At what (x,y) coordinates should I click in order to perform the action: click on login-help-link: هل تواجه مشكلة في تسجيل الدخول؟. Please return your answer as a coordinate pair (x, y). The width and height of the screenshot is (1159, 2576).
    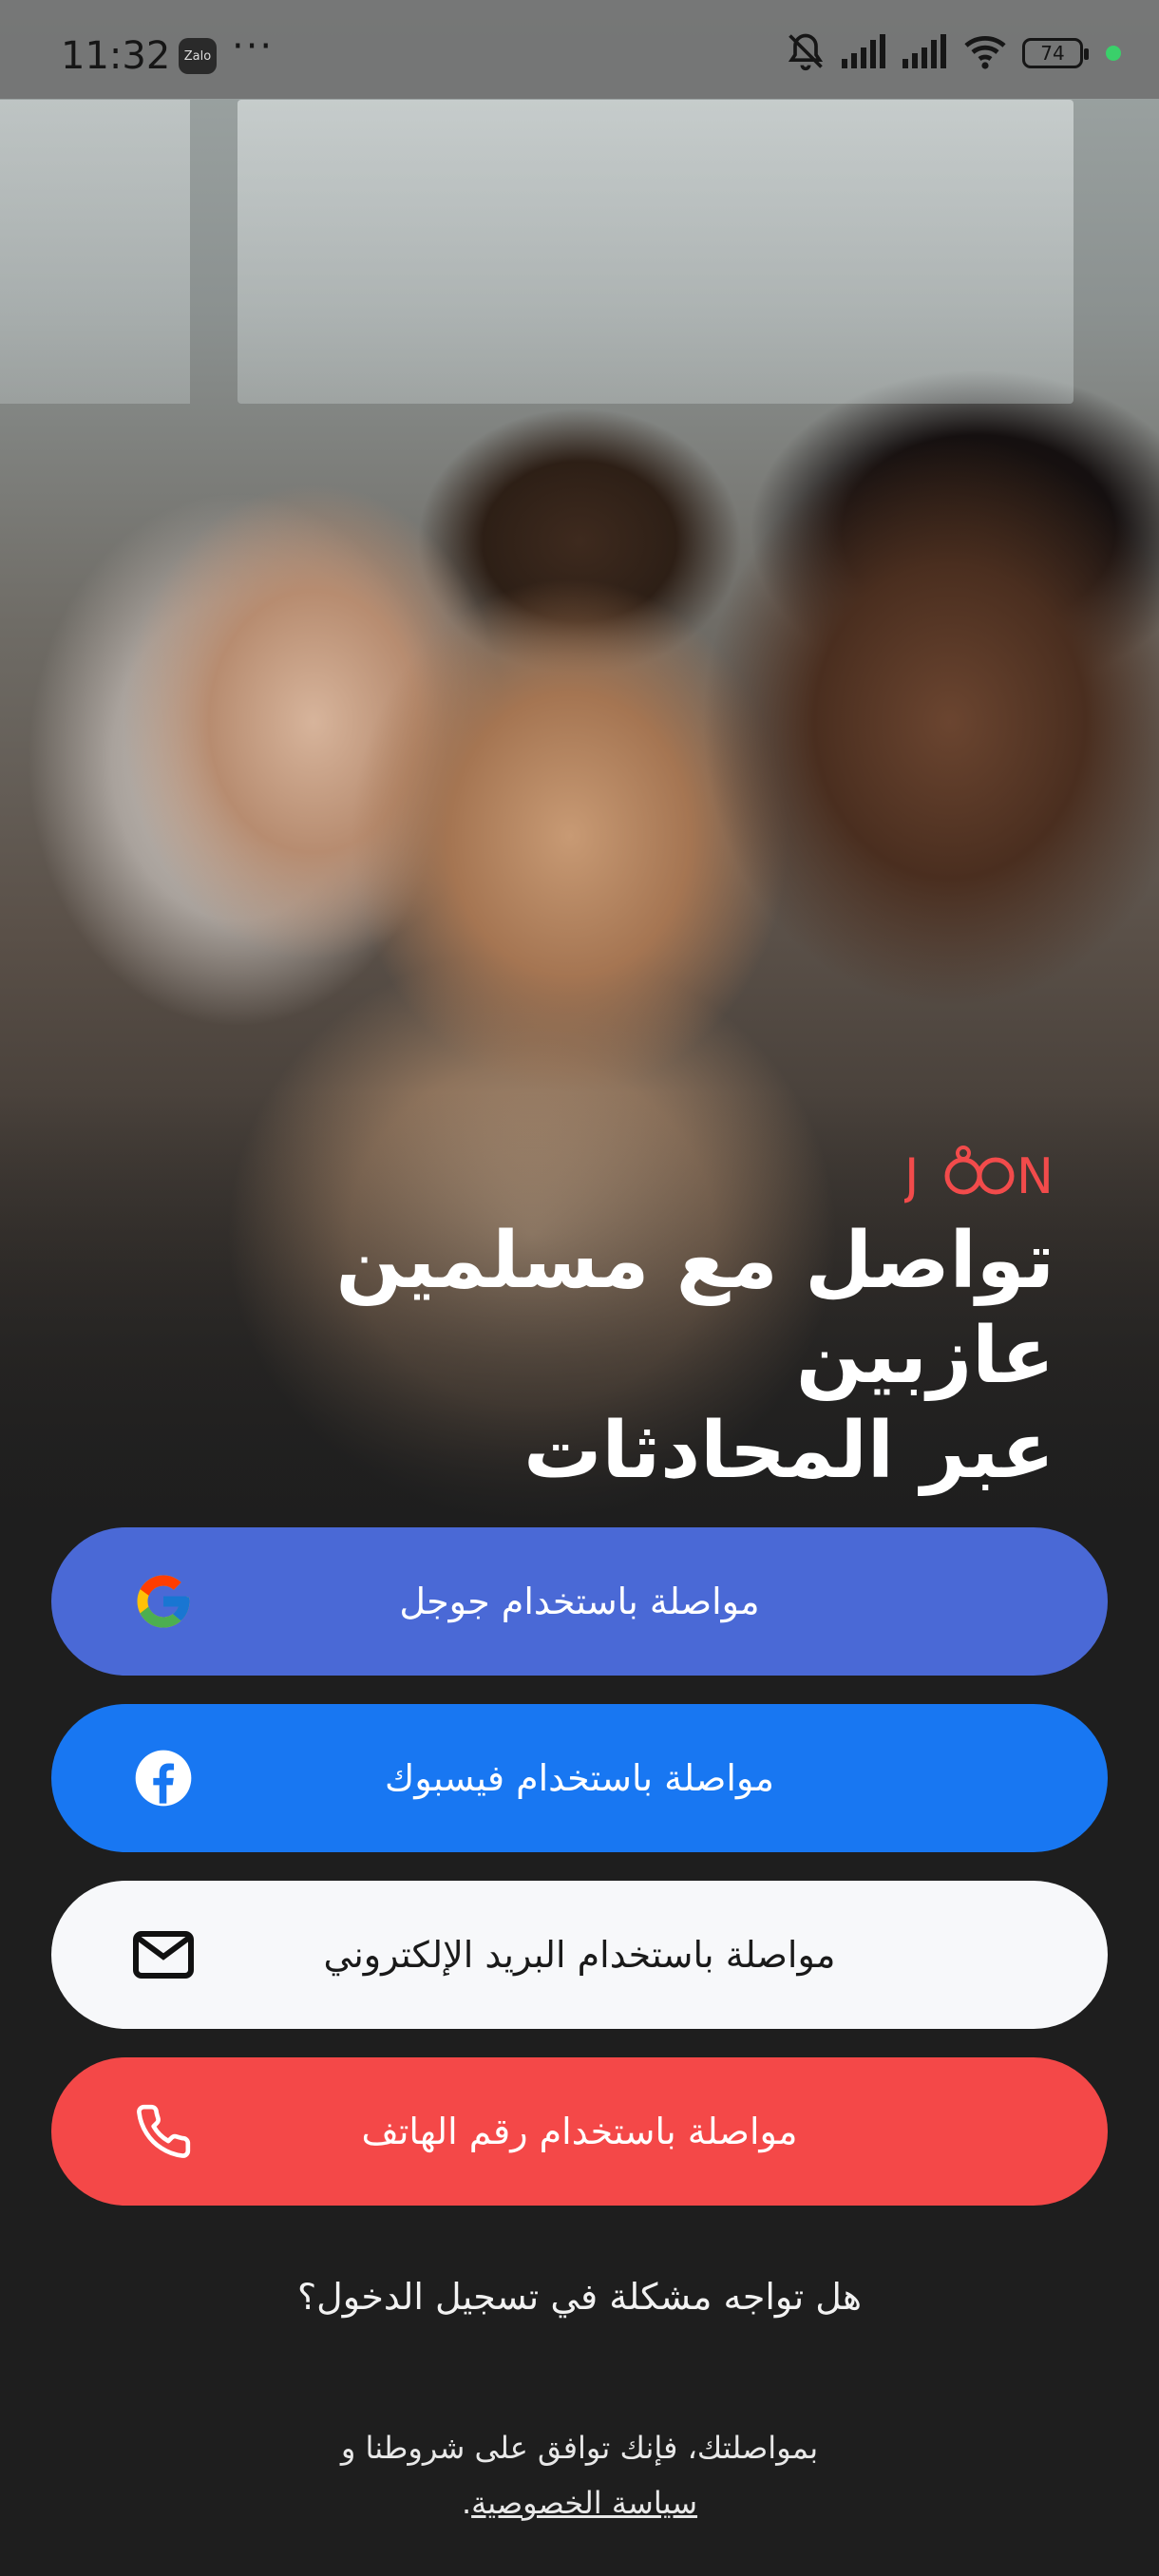
    Looking at the image, I should click on (579, 2297).